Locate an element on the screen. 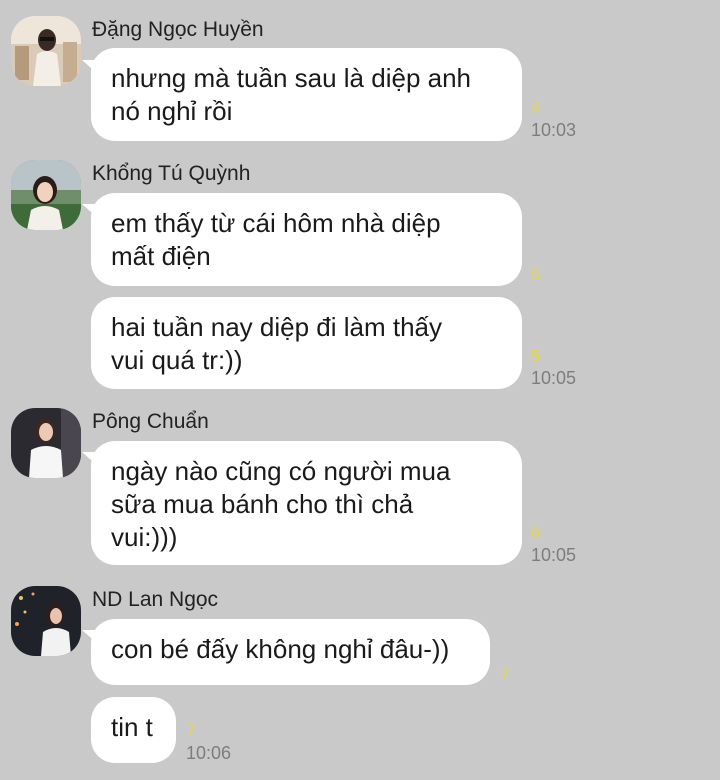  message-bubble: con bé đấy không nghỉ đâu-)) is located at coordinates (290, 652).